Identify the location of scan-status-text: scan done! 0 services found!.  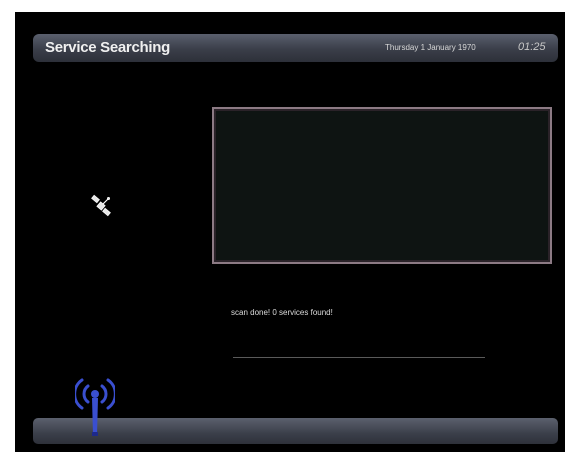
(282, 312).